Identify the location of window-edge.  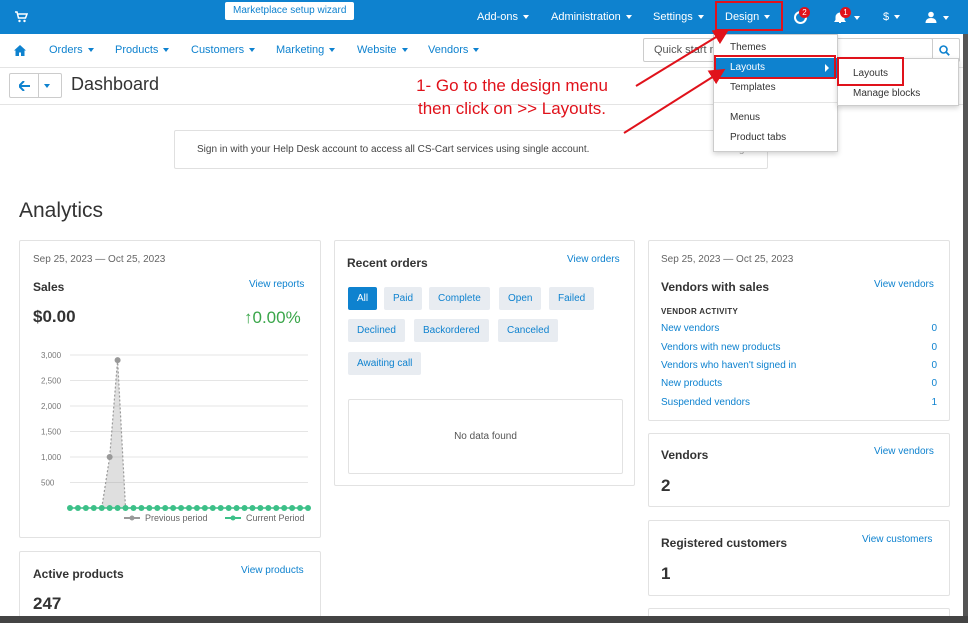
(965, 325).